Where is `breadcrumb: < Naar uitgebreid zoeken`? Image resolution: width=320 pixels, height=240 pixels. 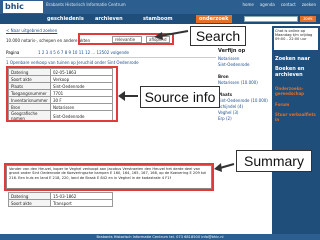 breadcrumb: < Naar uitgebreid zoeken is located at coordinates (31, 30).